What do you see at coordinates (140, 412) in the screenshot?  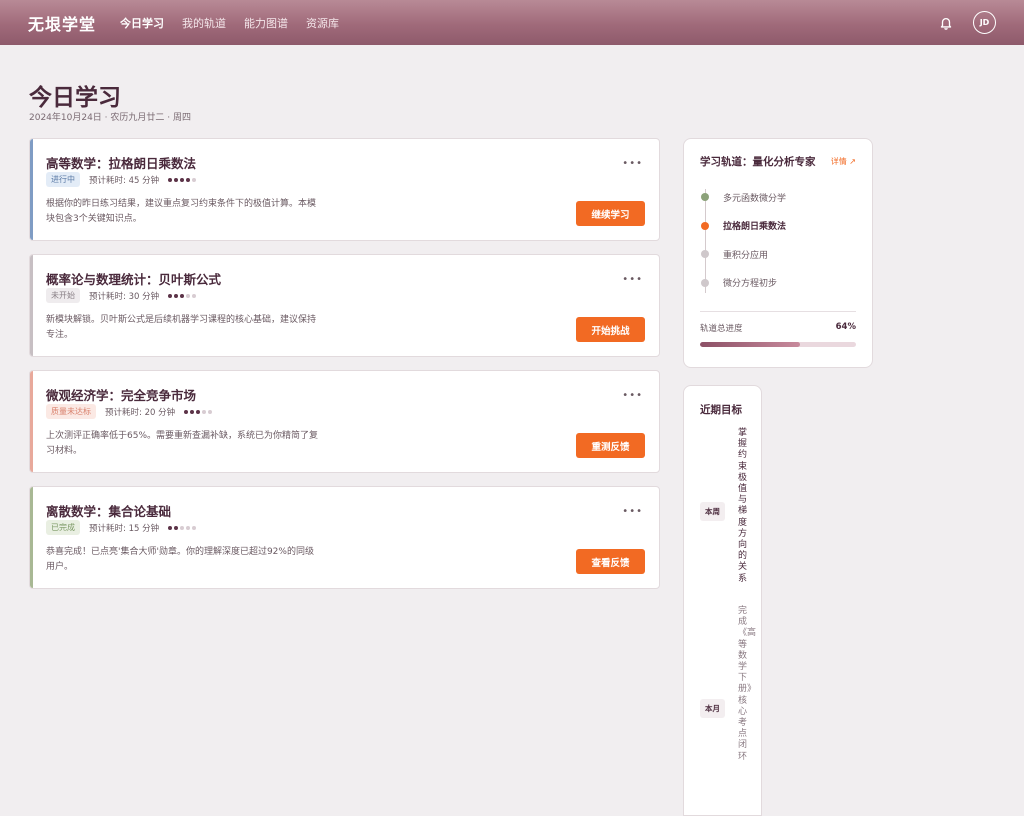 I see `estimated-time: 预计耗时: 20 分钟` at bounding box center [140, 412].